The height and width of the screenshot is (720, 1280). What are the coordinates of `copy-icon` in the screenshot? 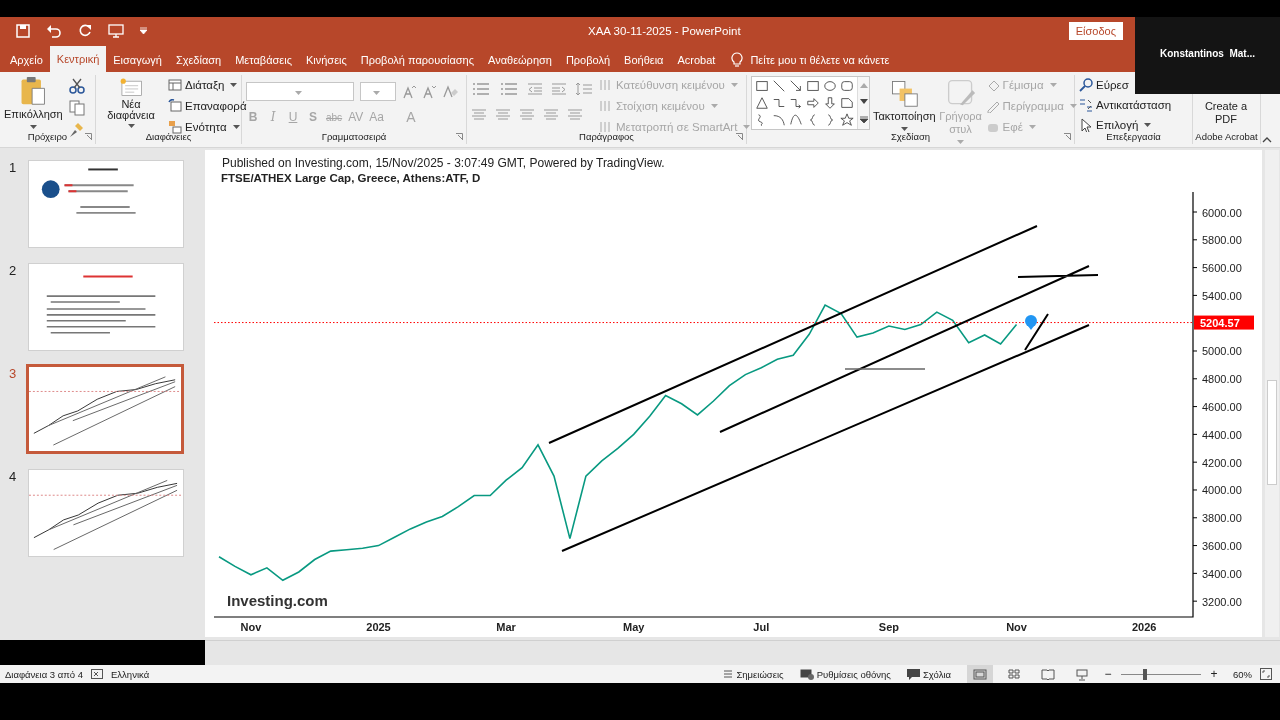 It's located at (76, 108).